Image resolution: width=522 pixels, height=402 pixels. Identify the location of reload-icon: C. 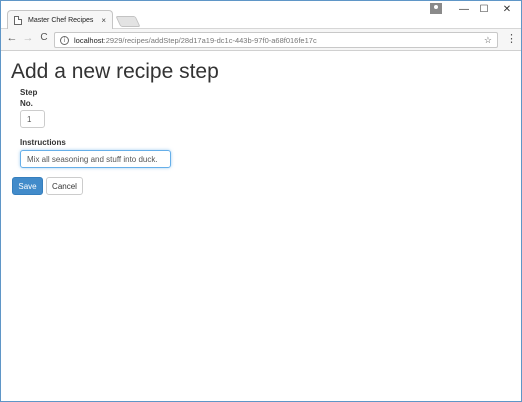
(44, 37).